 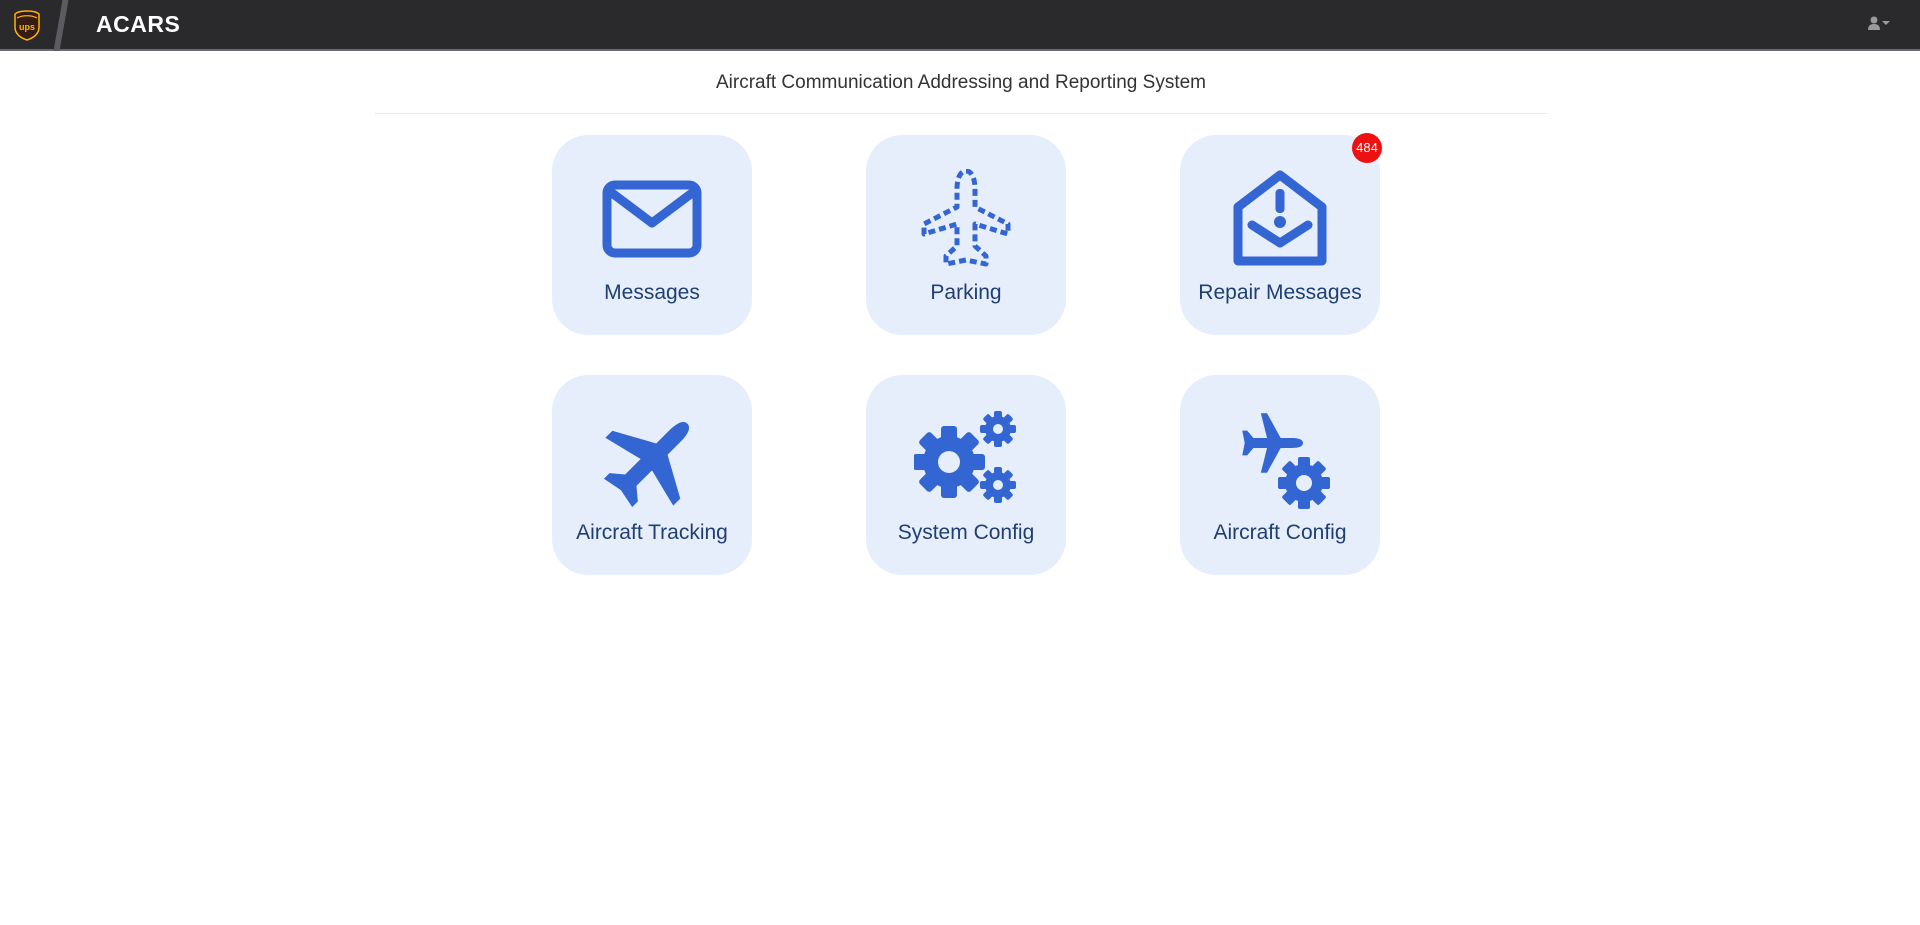 What do you see at coordinates (966, 532) in the screenshot?
I see `tile-label: System Config` at bounding box center [966, 532].